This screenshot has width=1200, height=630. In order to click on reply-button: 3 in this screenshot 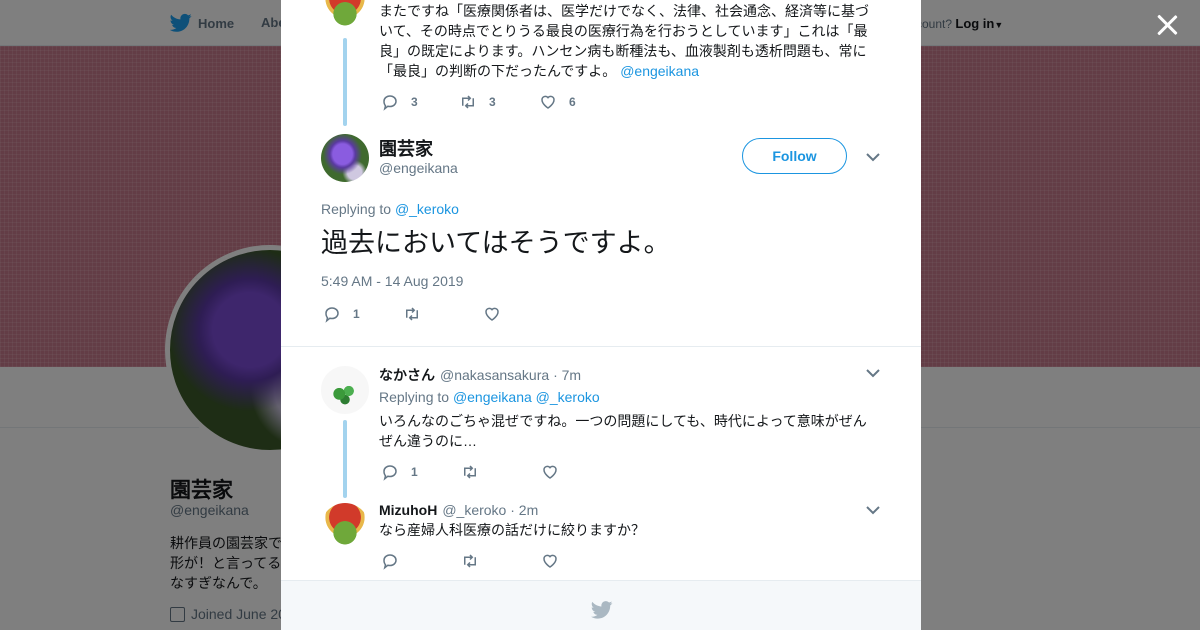, I will do `click(420, 102)`.